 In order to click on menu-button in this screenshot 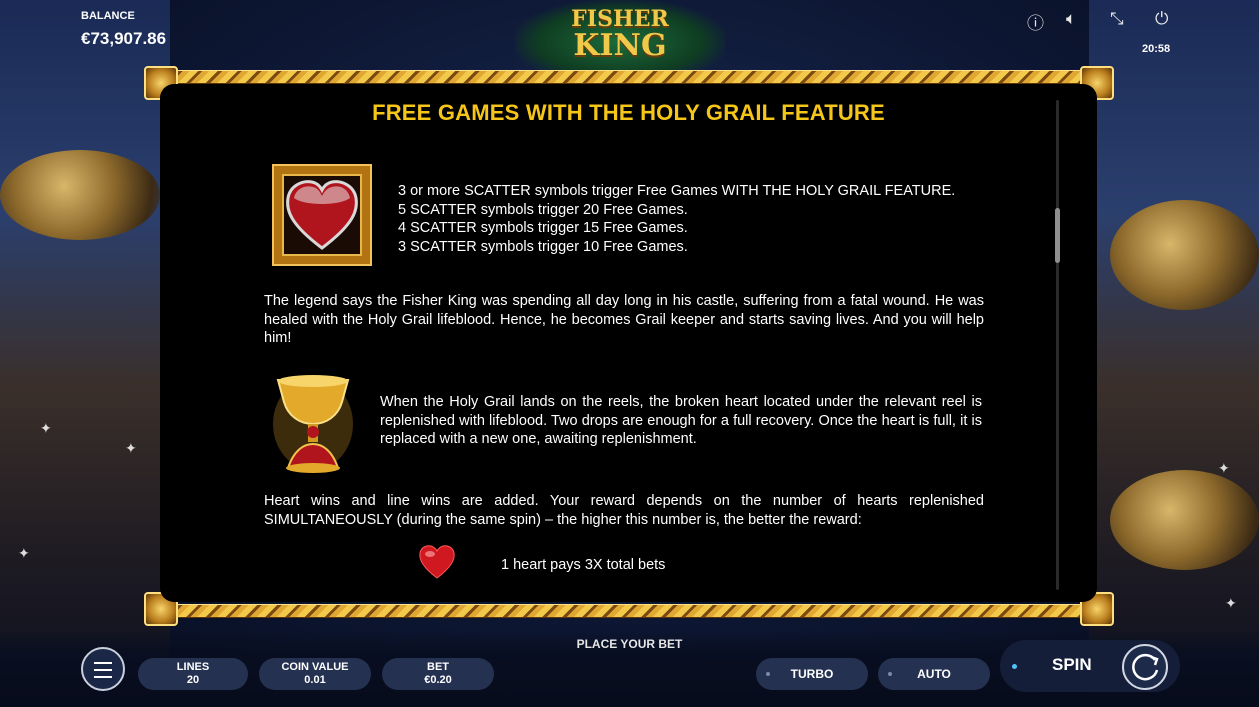, I will do `click(103, 669)`.